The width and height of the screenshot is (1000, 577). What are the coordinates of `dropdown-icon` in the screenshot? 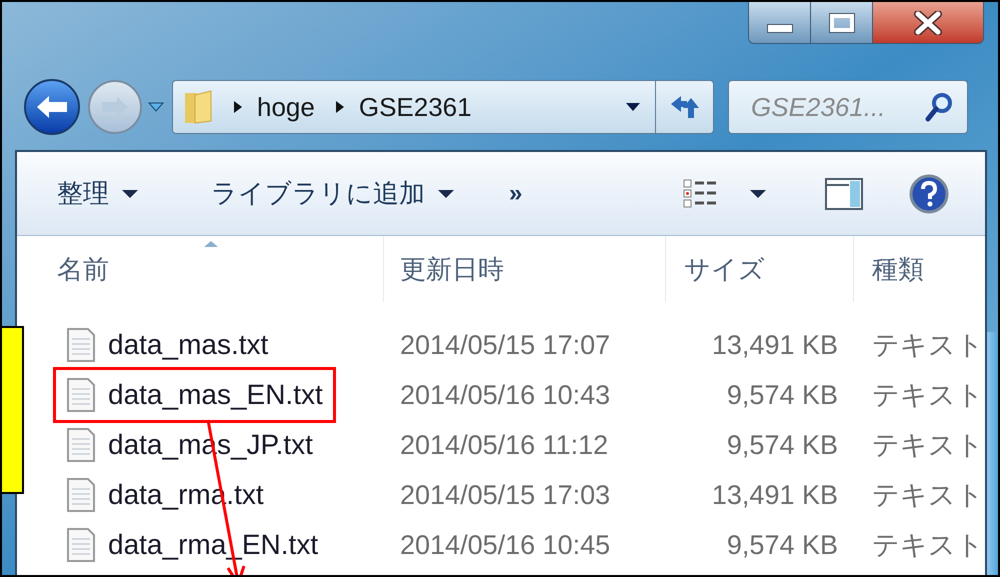 It's located at (633, 107).